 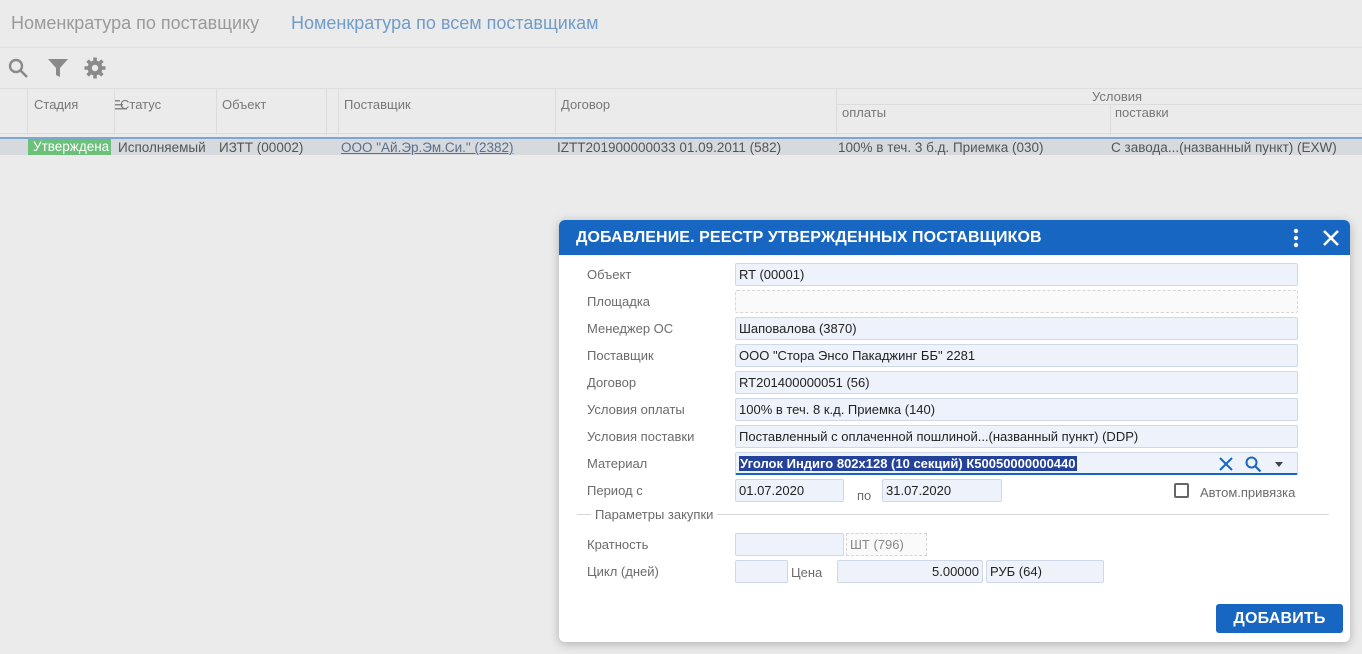 I want to click on column-contract-label: Договор, so click(x=586, y=104).